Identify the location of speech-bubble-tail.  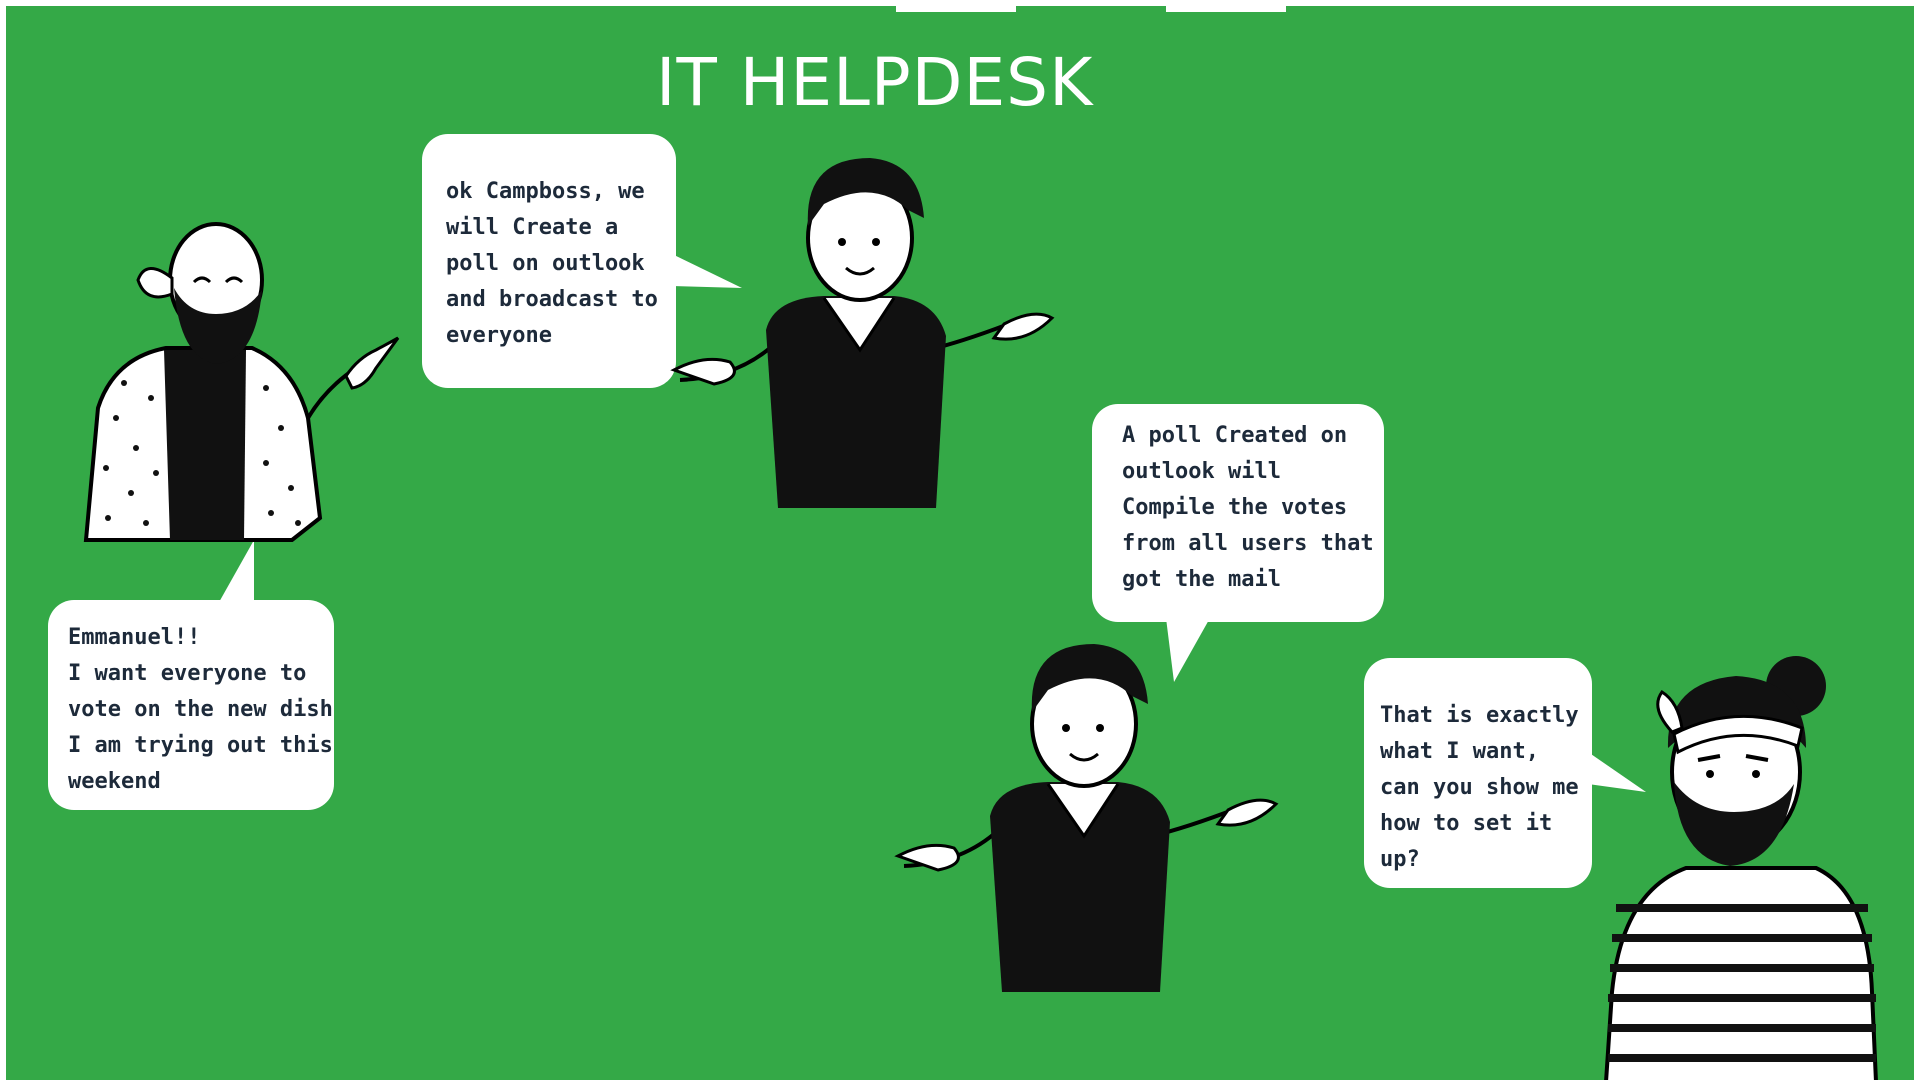
(236, 572).